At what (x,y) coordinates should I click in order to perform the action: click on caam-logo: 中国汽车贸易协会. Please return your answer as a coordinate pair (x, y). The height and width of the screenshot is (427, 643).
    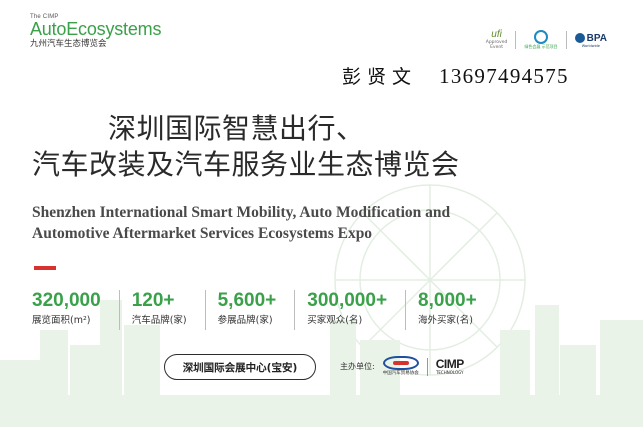
    Looking at the image, I should click on (400, 366).